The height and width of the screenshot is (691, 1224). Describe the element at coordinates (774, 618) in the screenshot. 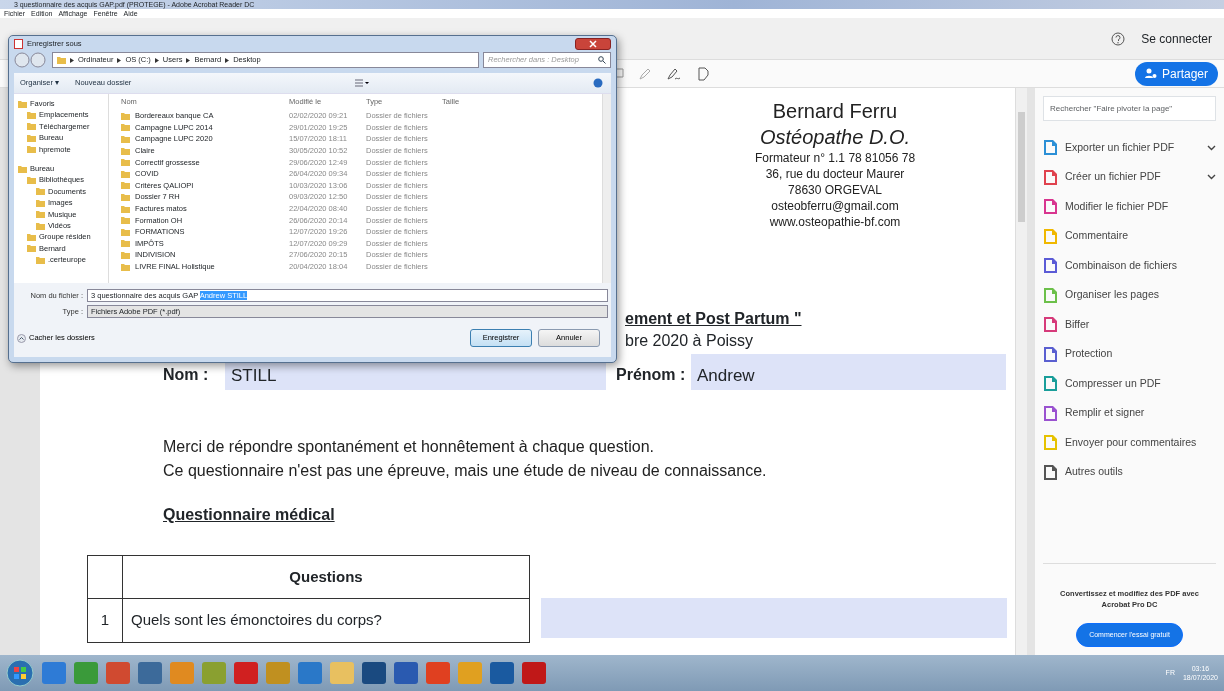

I see `answer-field` at that location.